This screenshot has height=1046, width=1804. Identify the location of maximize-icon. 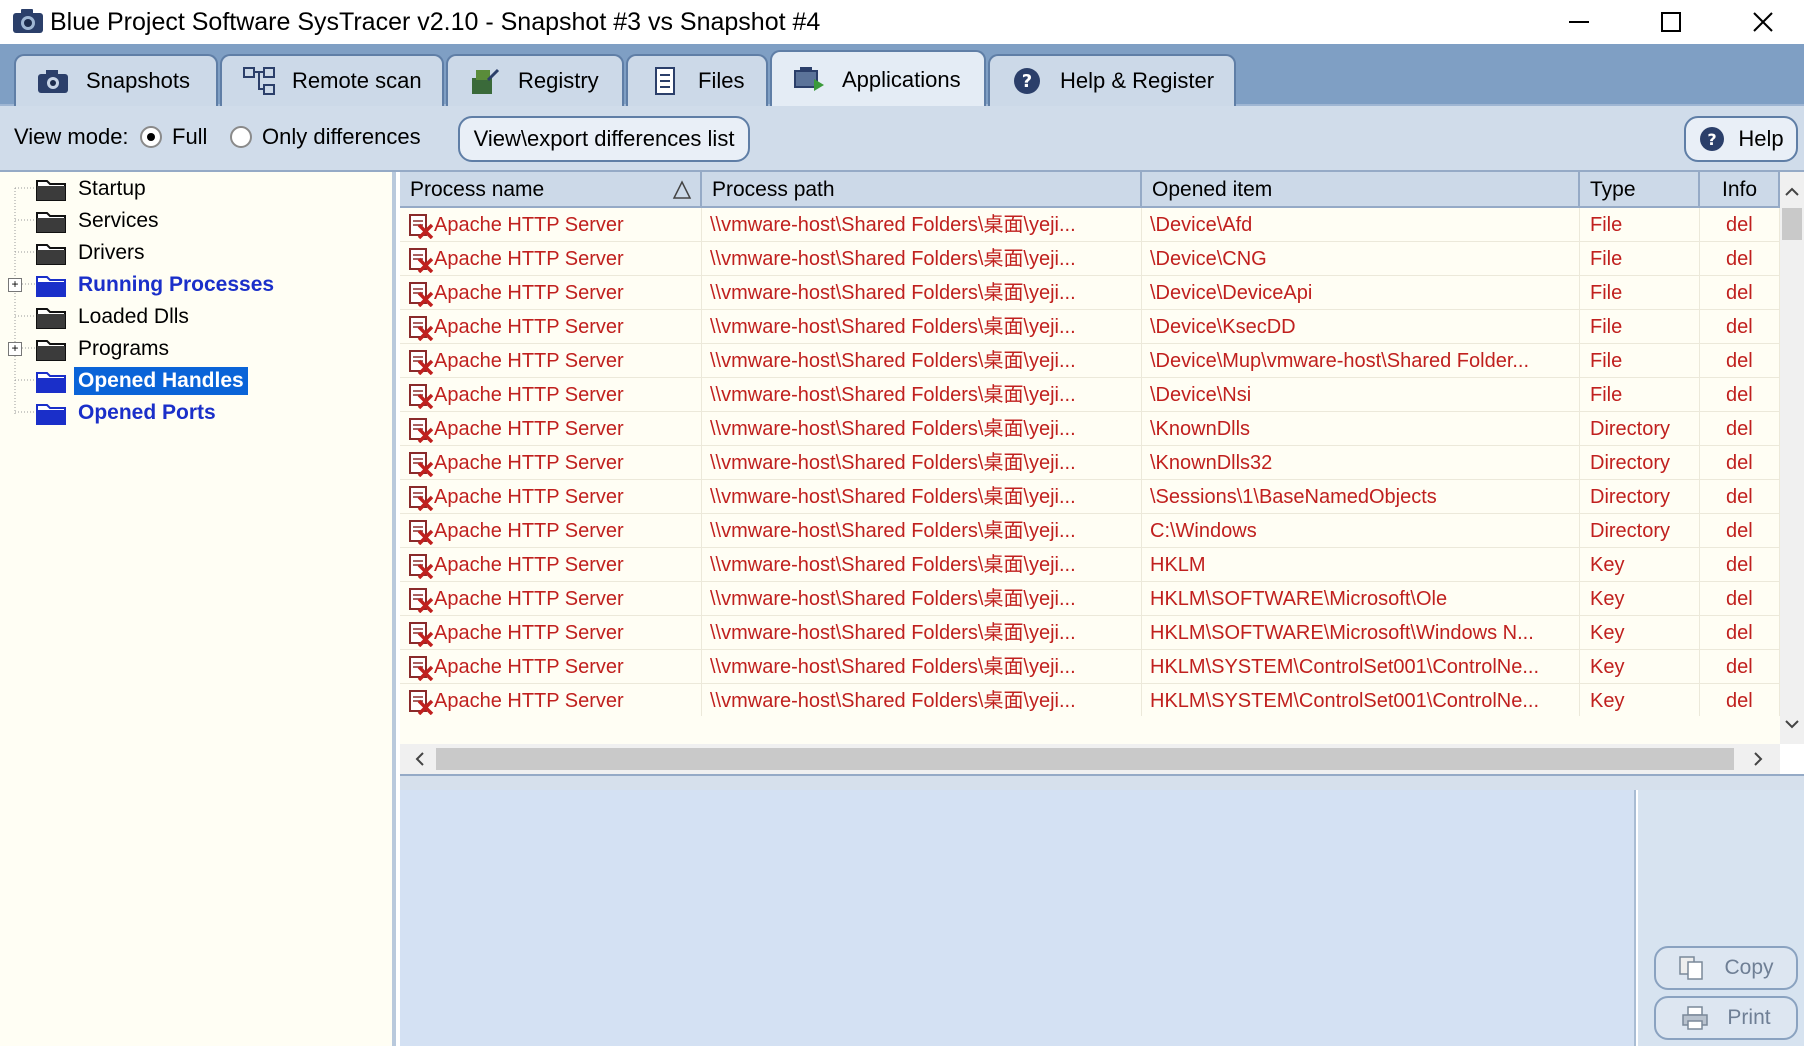
(1671, 22).